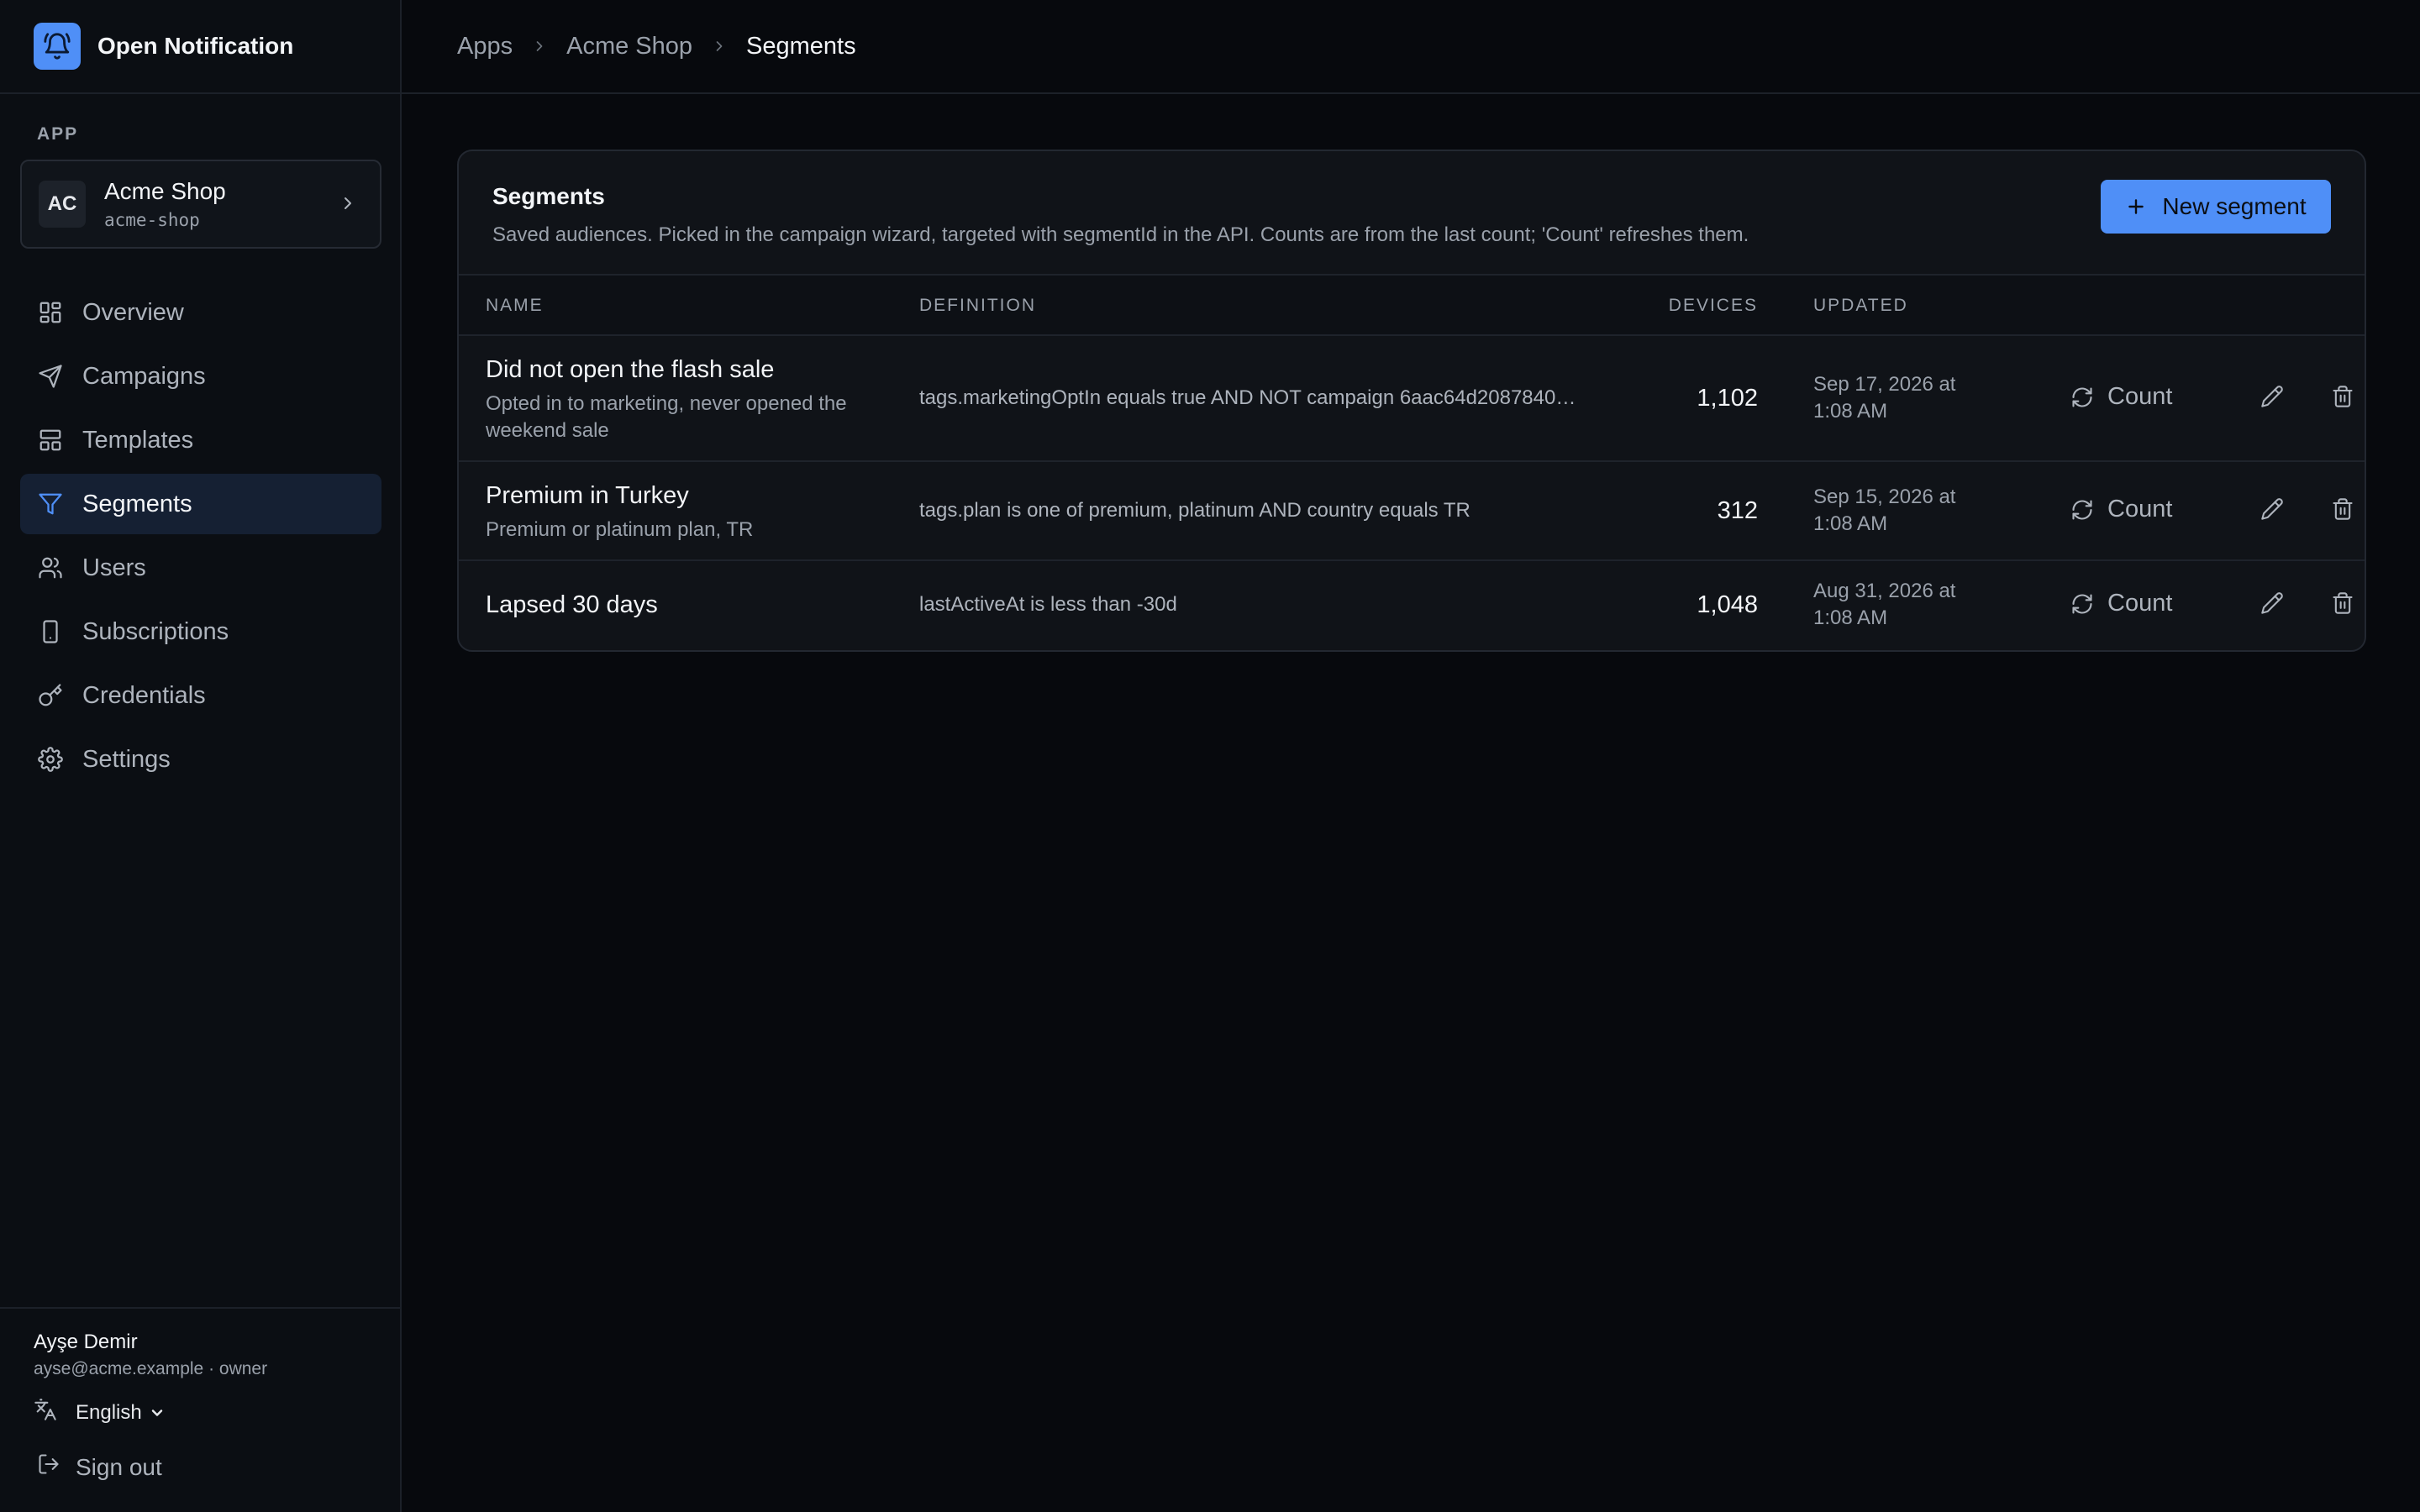 The image size is (2420, 1512). I want to click on segment-name: Did not open the flash sale, so click(675, 370).